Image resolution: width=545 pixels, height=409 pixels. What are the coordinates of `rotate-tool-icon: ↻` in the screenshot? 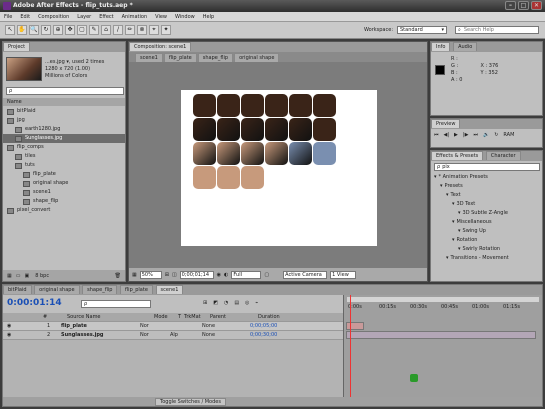 It's located at (46, 30).